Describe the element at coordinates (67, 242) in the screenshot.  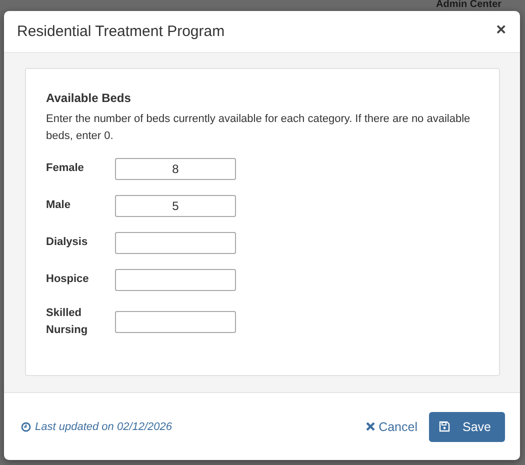
I see `field-label: Dialysis` at that location.